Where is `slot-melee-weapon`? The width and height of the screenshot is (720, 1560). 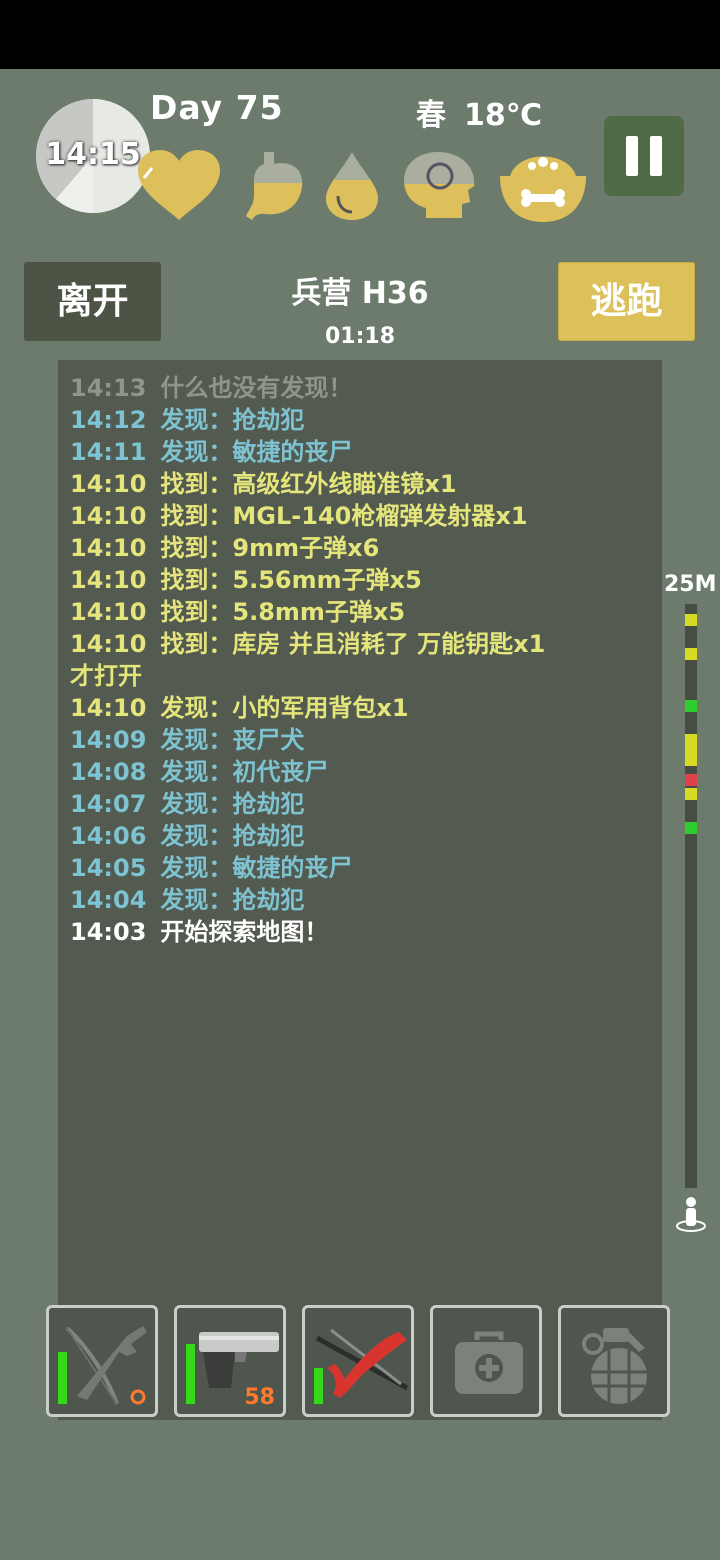 slot-melee-weapon is located at coordinates (358, 1361).